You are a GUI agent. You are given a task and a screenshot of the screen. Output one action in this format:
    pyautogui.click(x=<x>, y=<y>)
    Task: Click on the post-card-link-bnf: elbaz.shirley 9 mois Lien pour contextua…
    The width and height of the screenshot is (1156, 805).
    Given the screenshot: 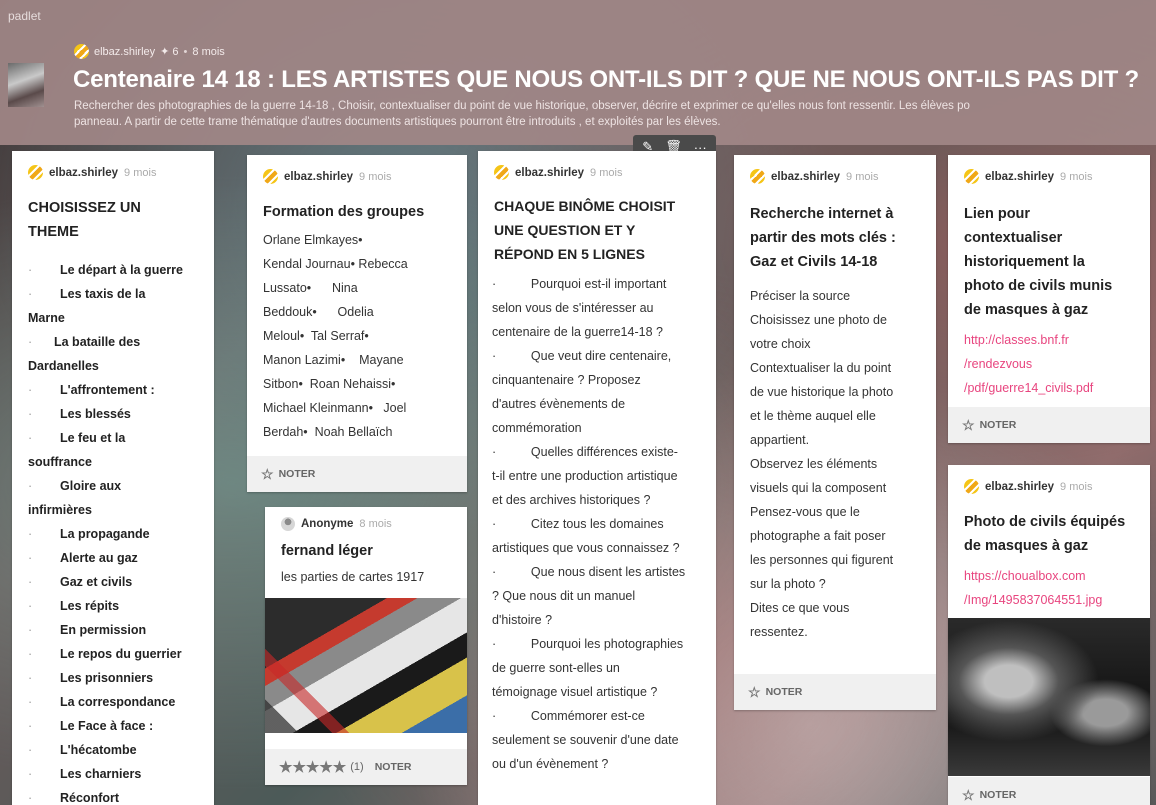 What is the action you would take?
    pyautogui.click(x=1049, y=299)
    